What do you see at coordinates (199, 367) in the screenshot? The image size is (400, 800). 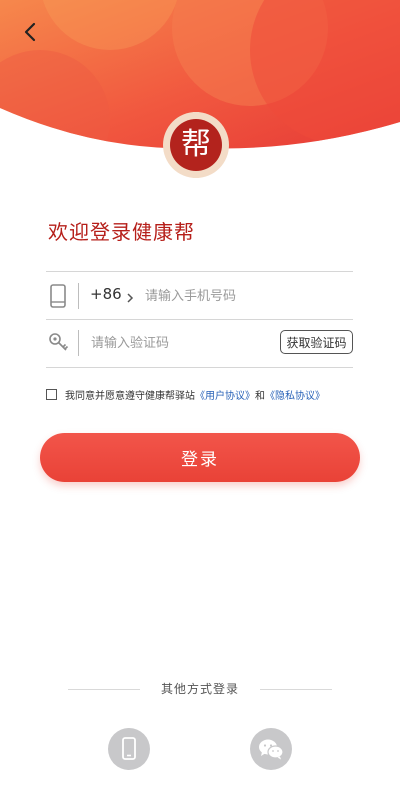 I see `divider-bottom` at bounding box center [199, 367].